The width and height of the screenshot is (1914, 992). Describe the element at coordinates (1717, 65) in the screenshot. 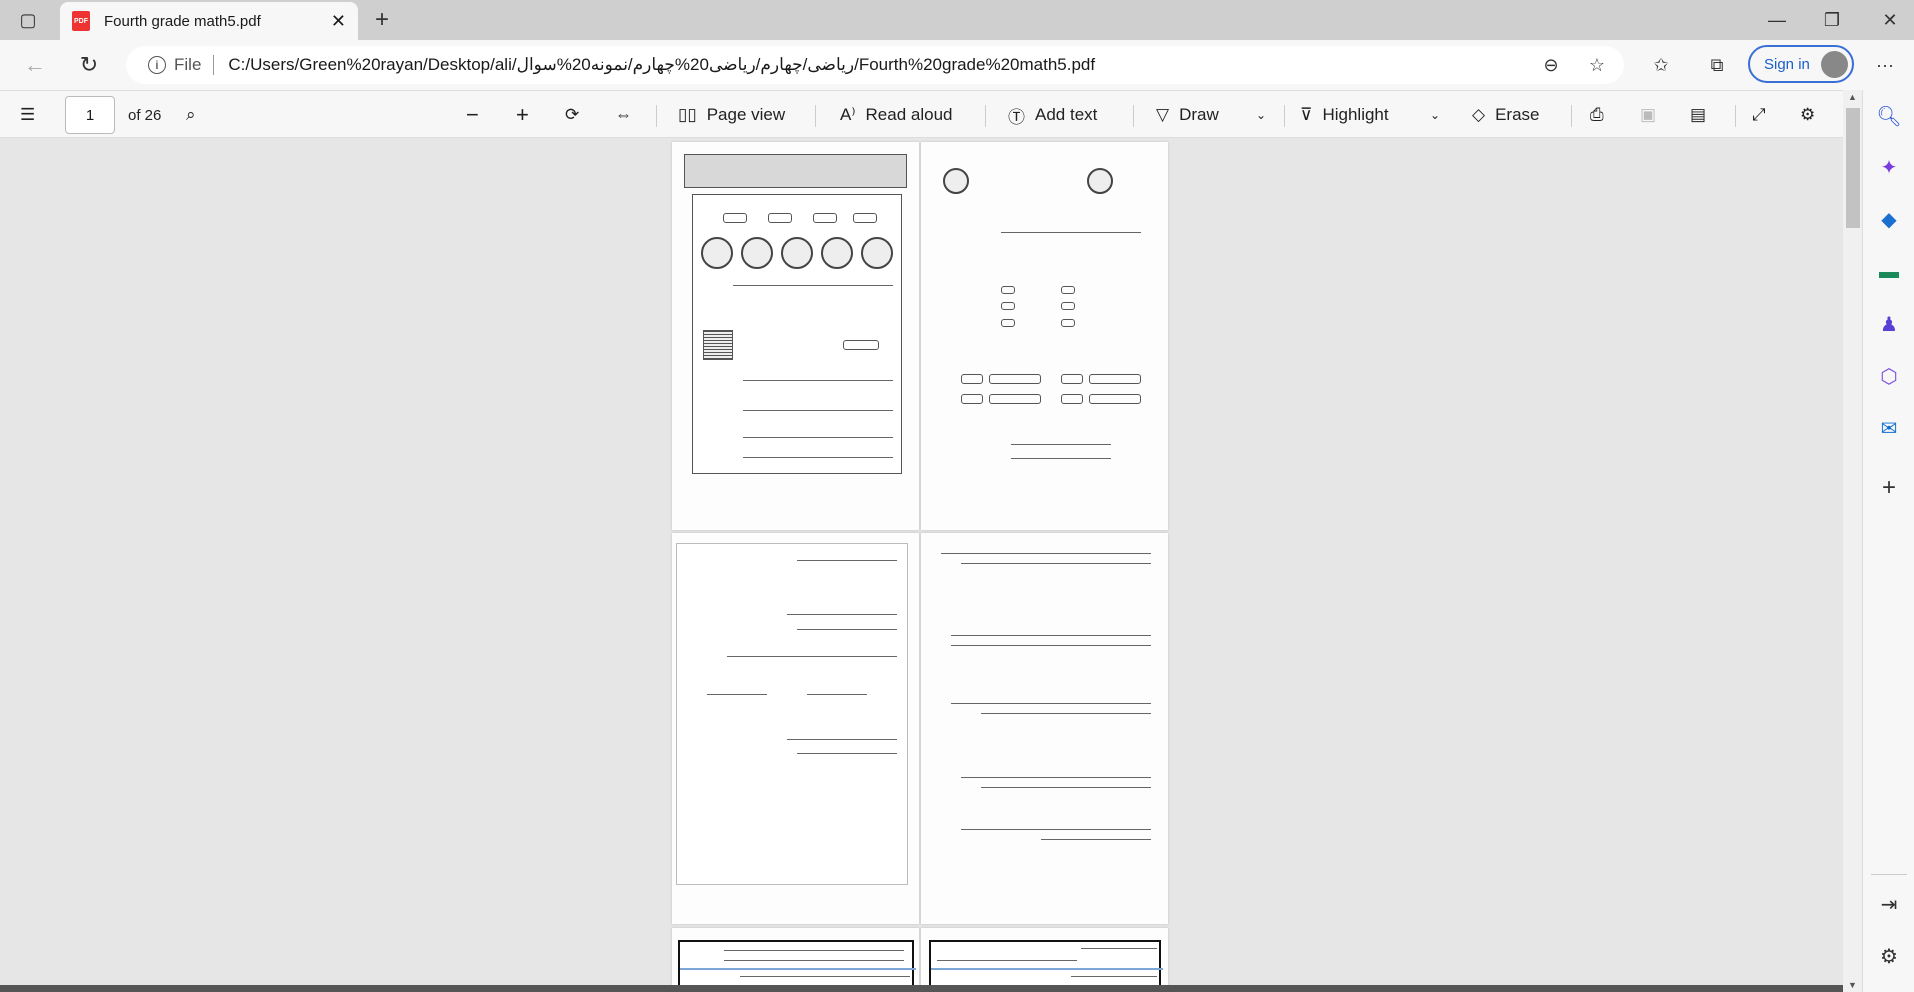

I see `collections-icon: ⧉` at that location.